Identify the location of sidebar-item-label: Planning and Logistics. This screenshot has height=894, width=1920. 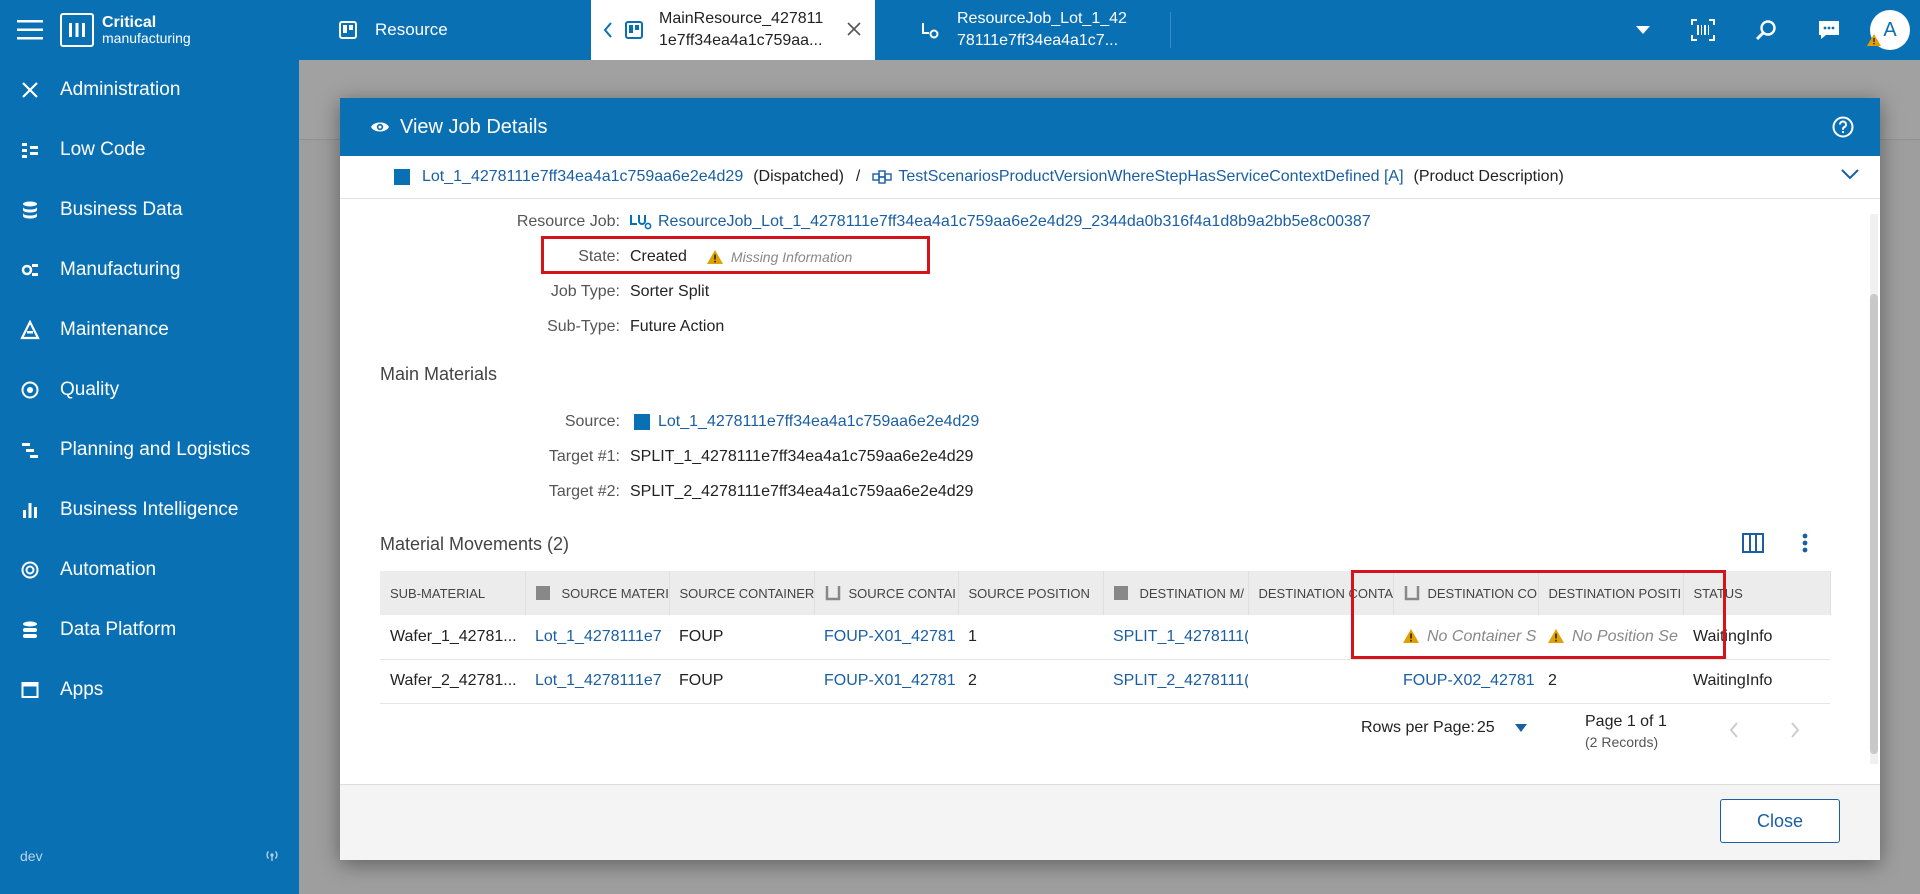
(155, 449).